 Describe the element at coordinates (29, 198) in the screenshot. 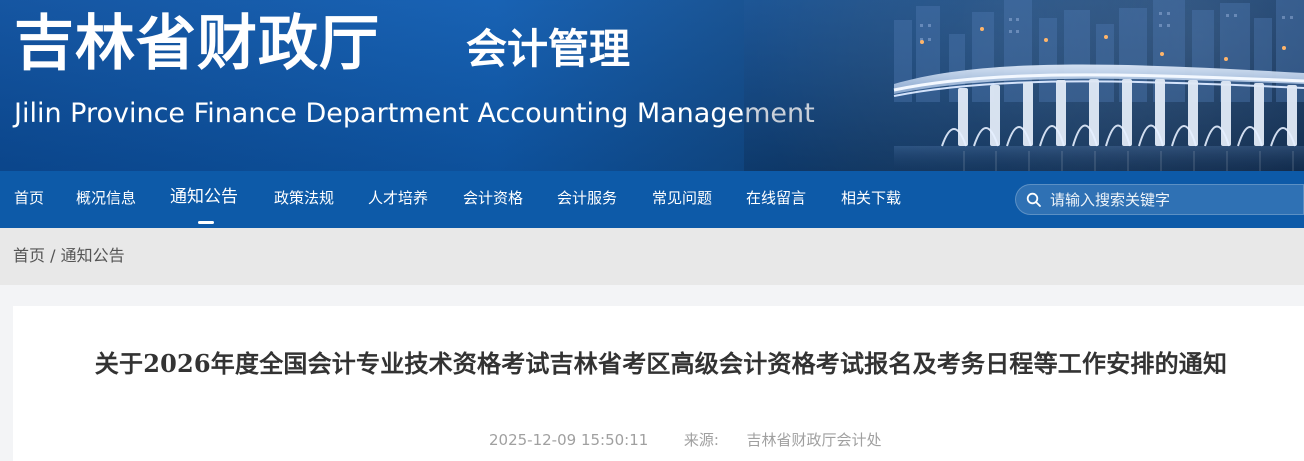

I see `nav-home: 首页` at that location.